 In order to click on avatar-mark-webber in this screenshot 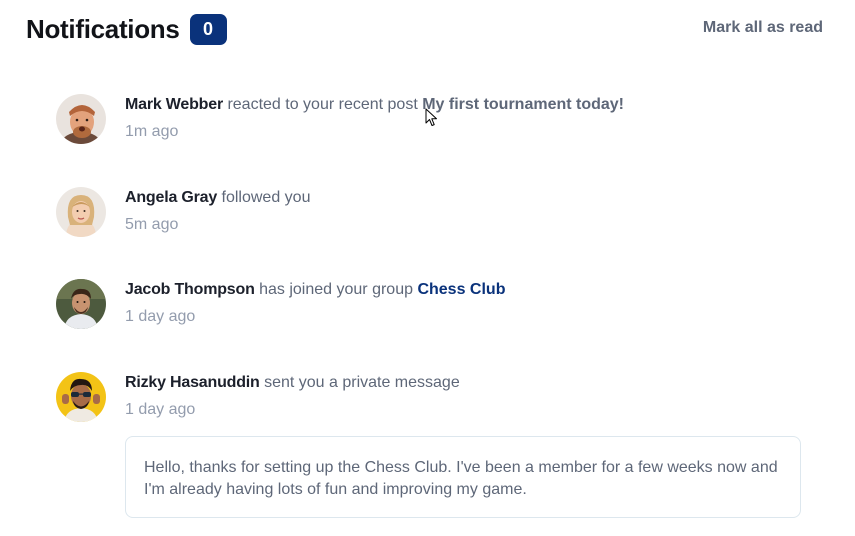, I will do `click(81, 119)`.